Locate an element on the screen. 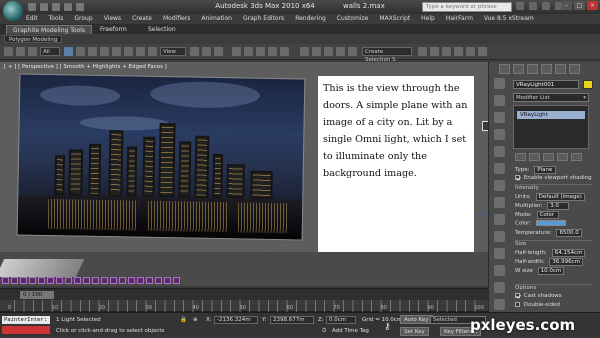 Image resolution: width=600 pixels, height=338 pixels. mirror-icon is located at coordinates (304, 51).